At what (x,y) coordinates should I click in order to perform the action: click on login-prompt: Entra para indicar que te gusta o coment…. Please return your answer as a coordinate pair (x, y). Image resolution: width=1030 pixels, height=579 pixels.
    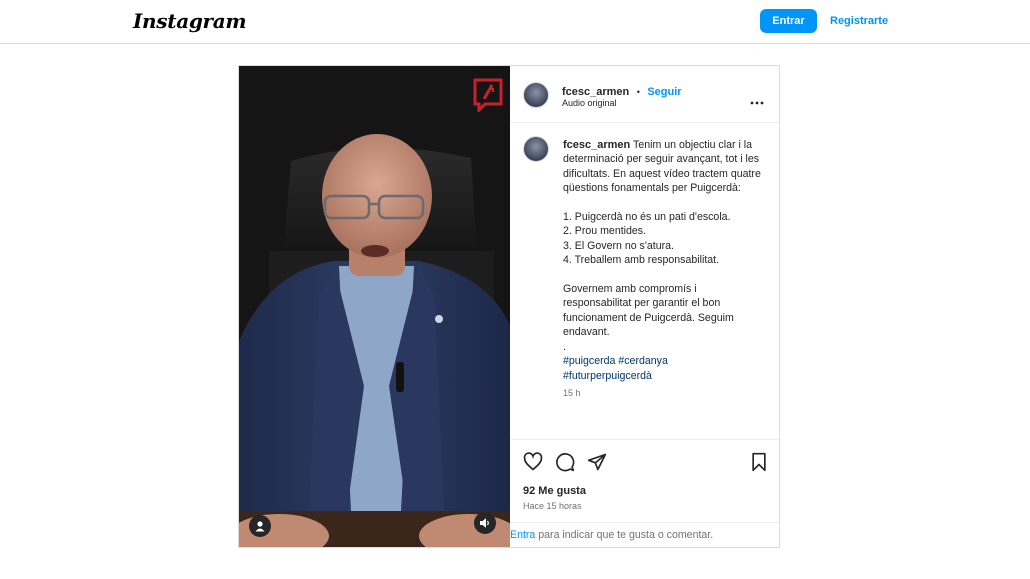
    Looking at the image, I should click on (611, 535).